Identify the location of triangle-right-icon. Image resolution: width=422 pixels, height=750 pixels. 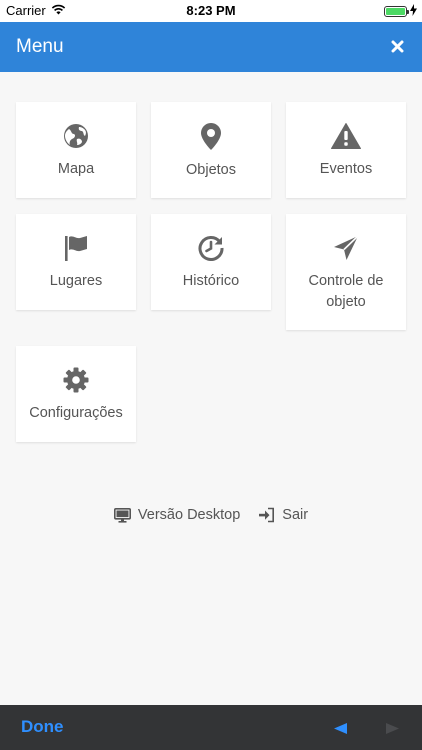
(392, 728).